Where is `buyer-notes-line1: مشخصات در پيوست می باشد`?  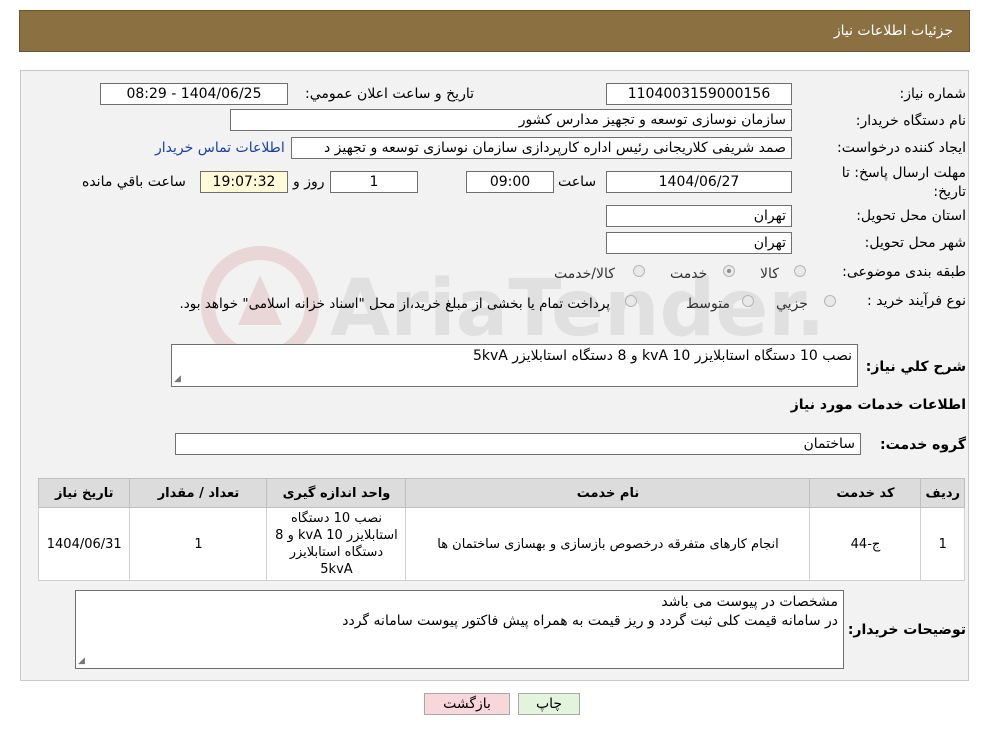 buyer-notes-line1: مشخصات در پيوست می باشد is located at coordinates (749, 602).